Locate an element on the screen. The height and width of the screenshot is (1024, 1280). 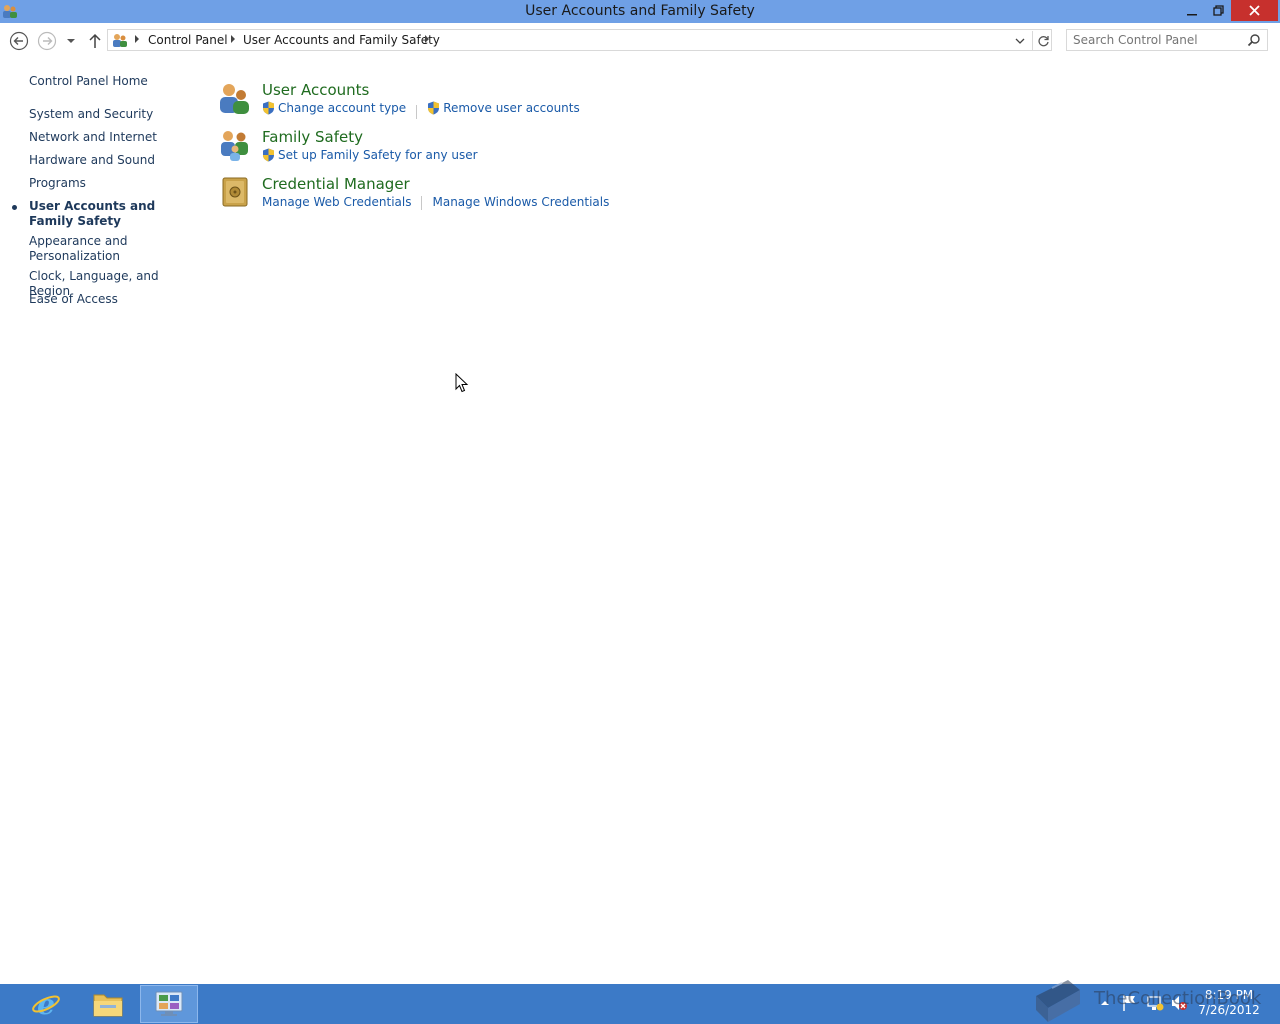
close-icon is located at coordinates (1254, 10).